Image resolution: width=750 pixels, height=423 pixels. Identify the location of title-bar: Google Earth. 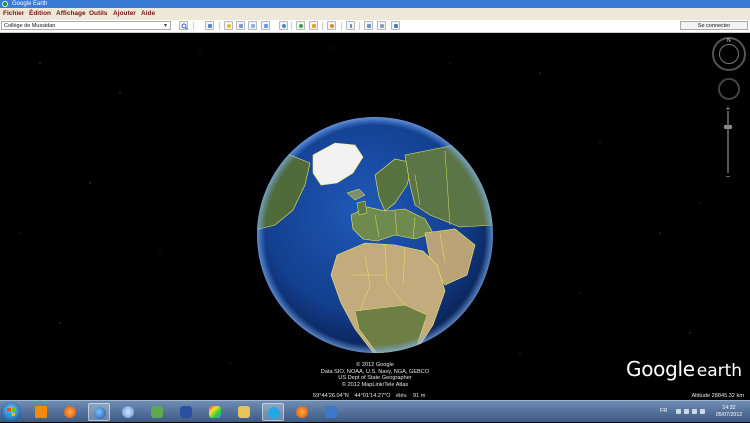
(375, 4).